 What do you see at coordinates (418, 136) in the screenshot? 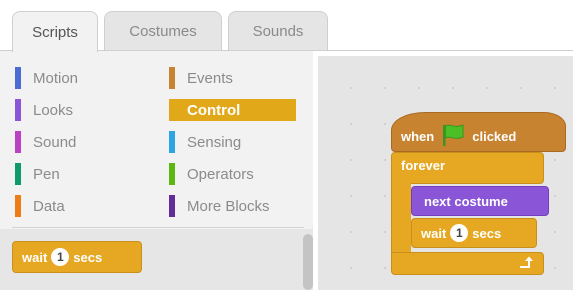
I see `hat-when-label: when` at bounding box center [418, 136].